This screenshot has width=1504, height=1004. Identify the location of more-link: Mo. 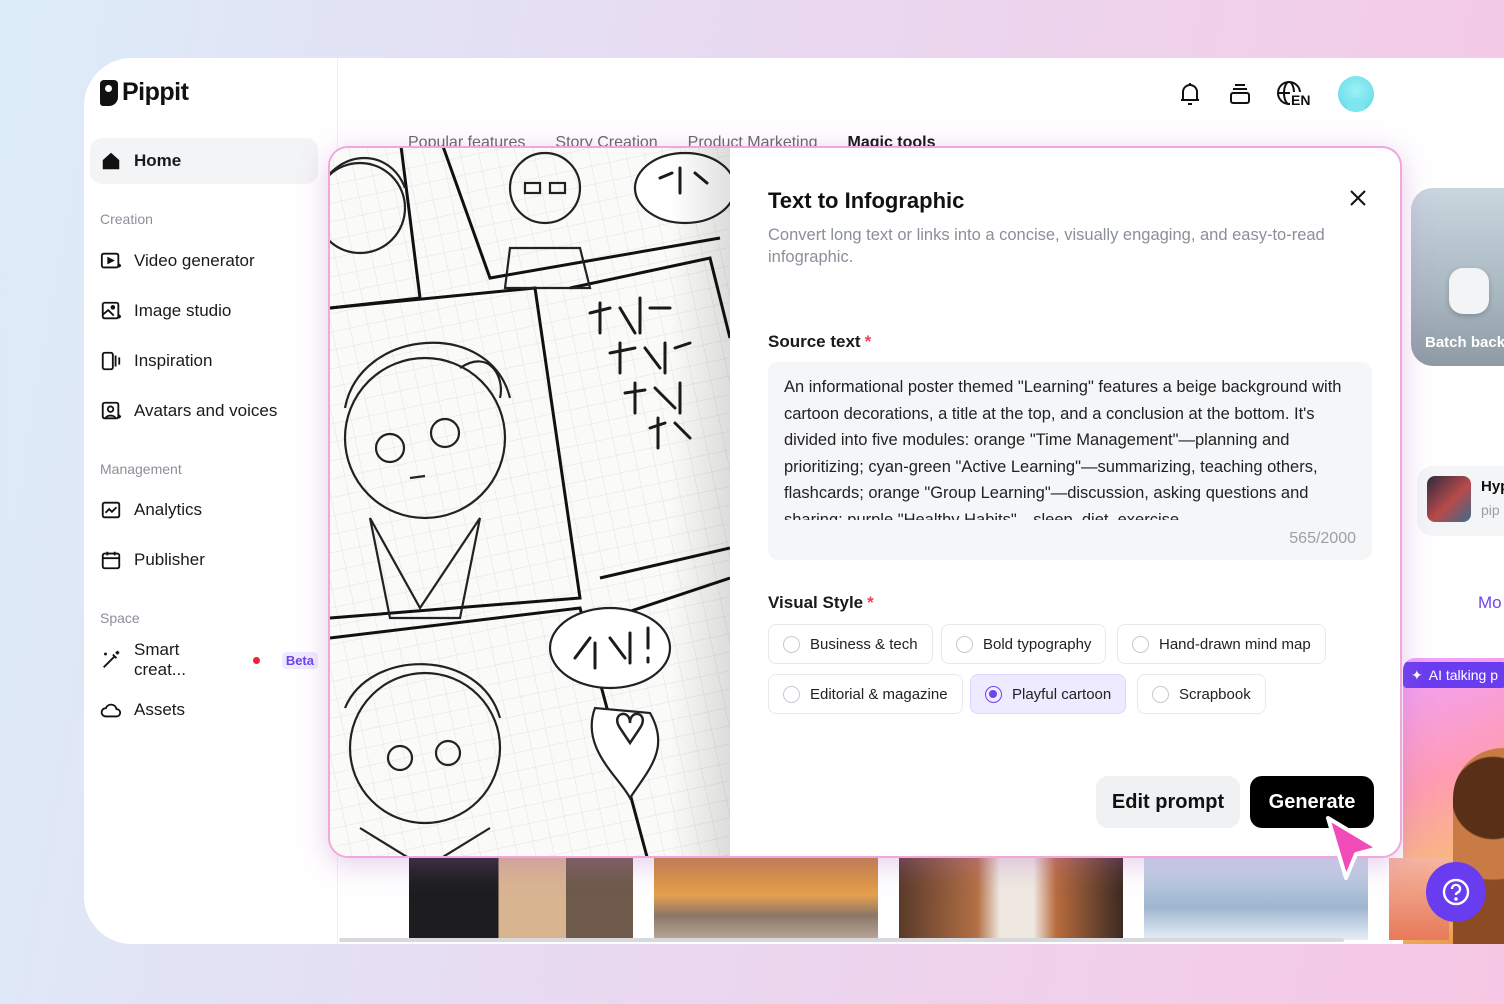
(1490, 603).